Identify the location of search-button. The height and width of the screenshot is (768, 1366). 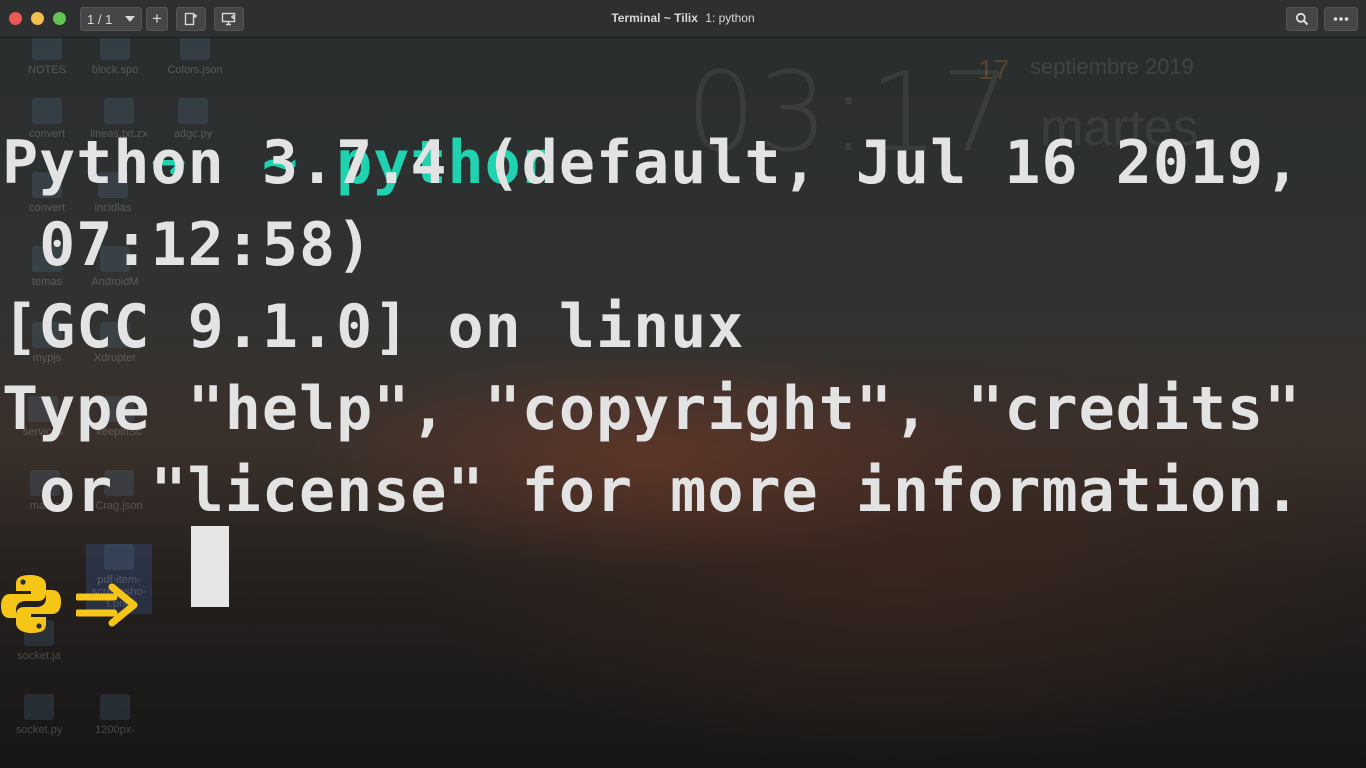
(1302, 19).